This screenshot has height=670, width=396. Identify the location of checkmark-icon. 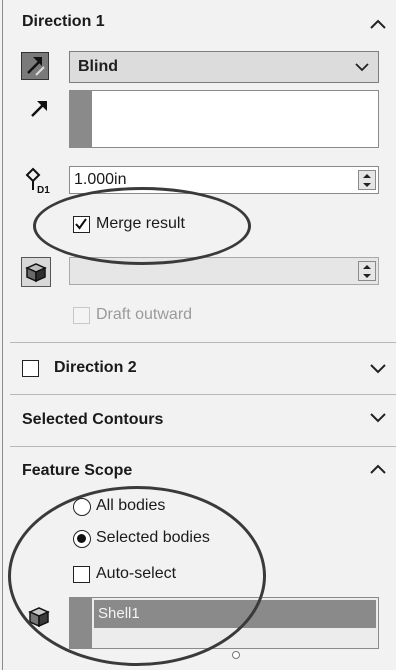
(81, 224).